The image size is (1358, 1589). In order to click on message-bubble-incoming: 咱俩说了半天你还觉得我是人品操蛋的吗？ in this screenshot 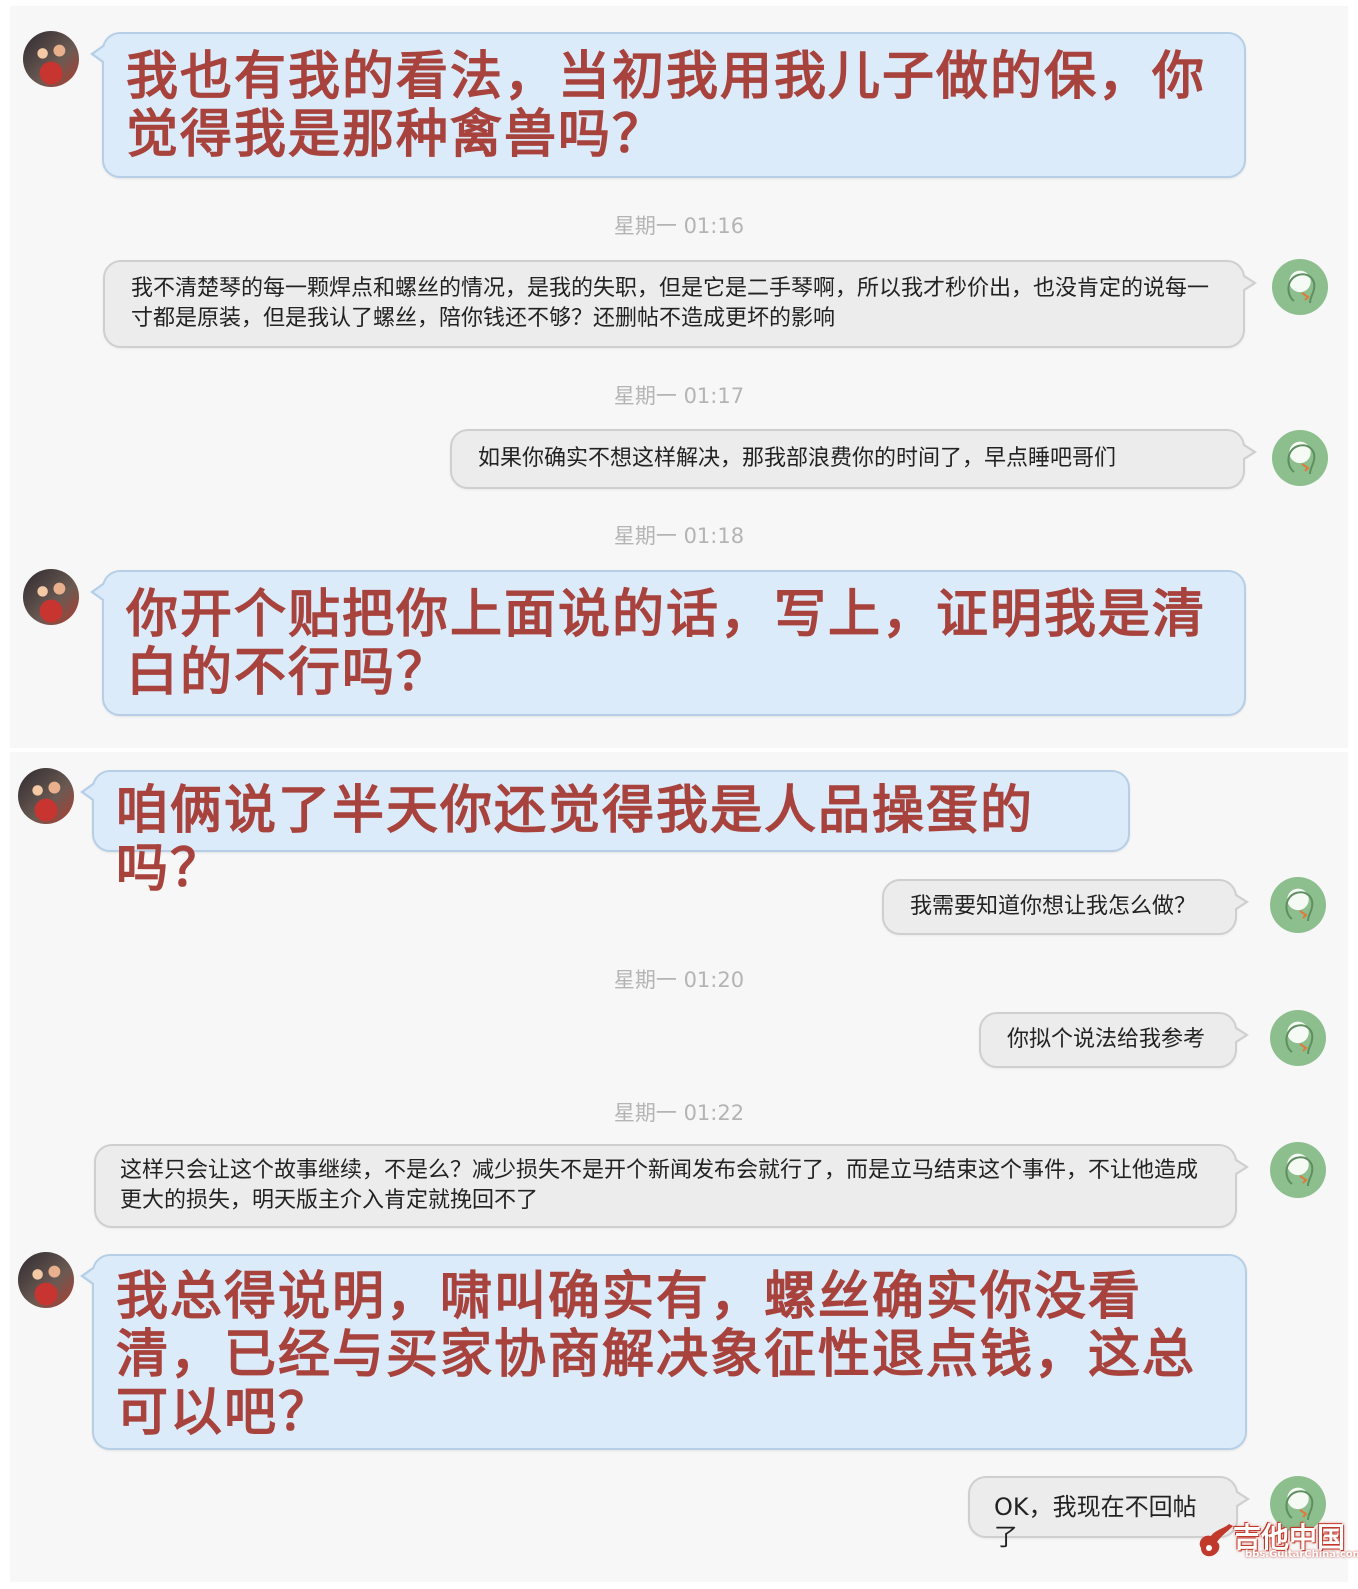, I will do `click(605, 834)`.